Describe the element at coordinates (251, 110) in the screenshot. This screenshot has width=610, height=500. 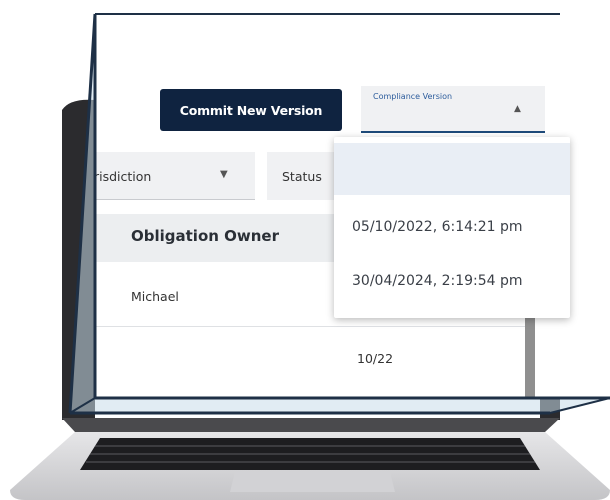
I see `commit-new-version-button: Commit New Version` at that location.